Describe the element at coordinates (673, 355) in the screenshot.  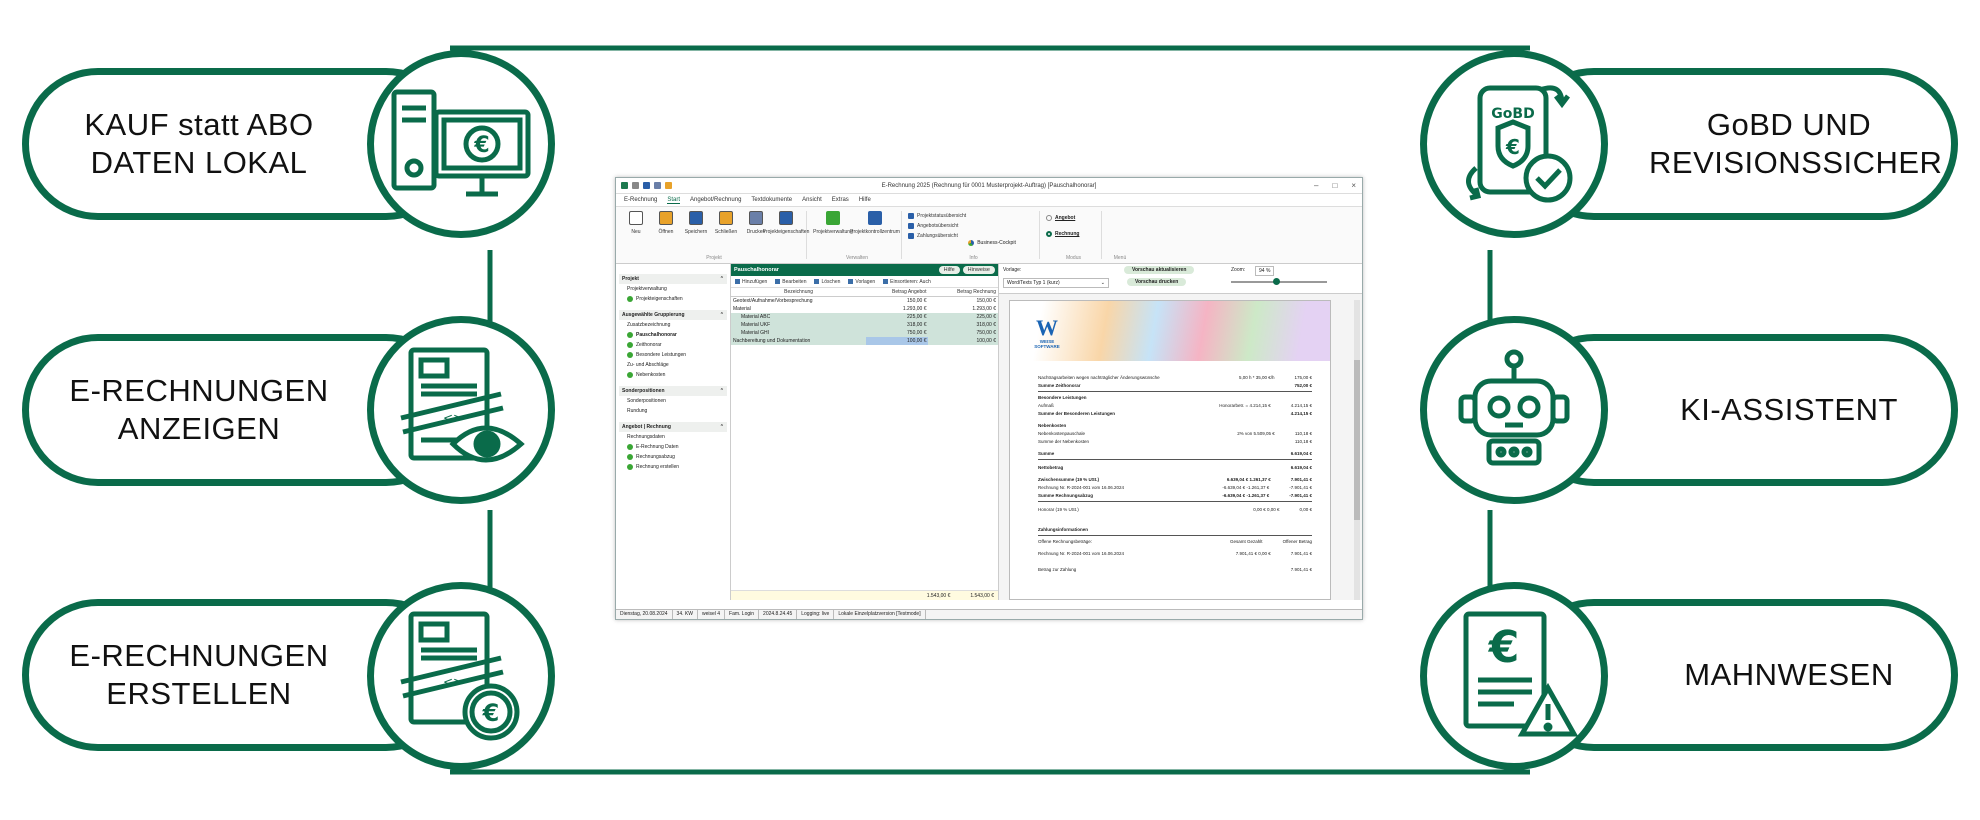
I see `sidebar-item: Besondere Leistungen` at that location.